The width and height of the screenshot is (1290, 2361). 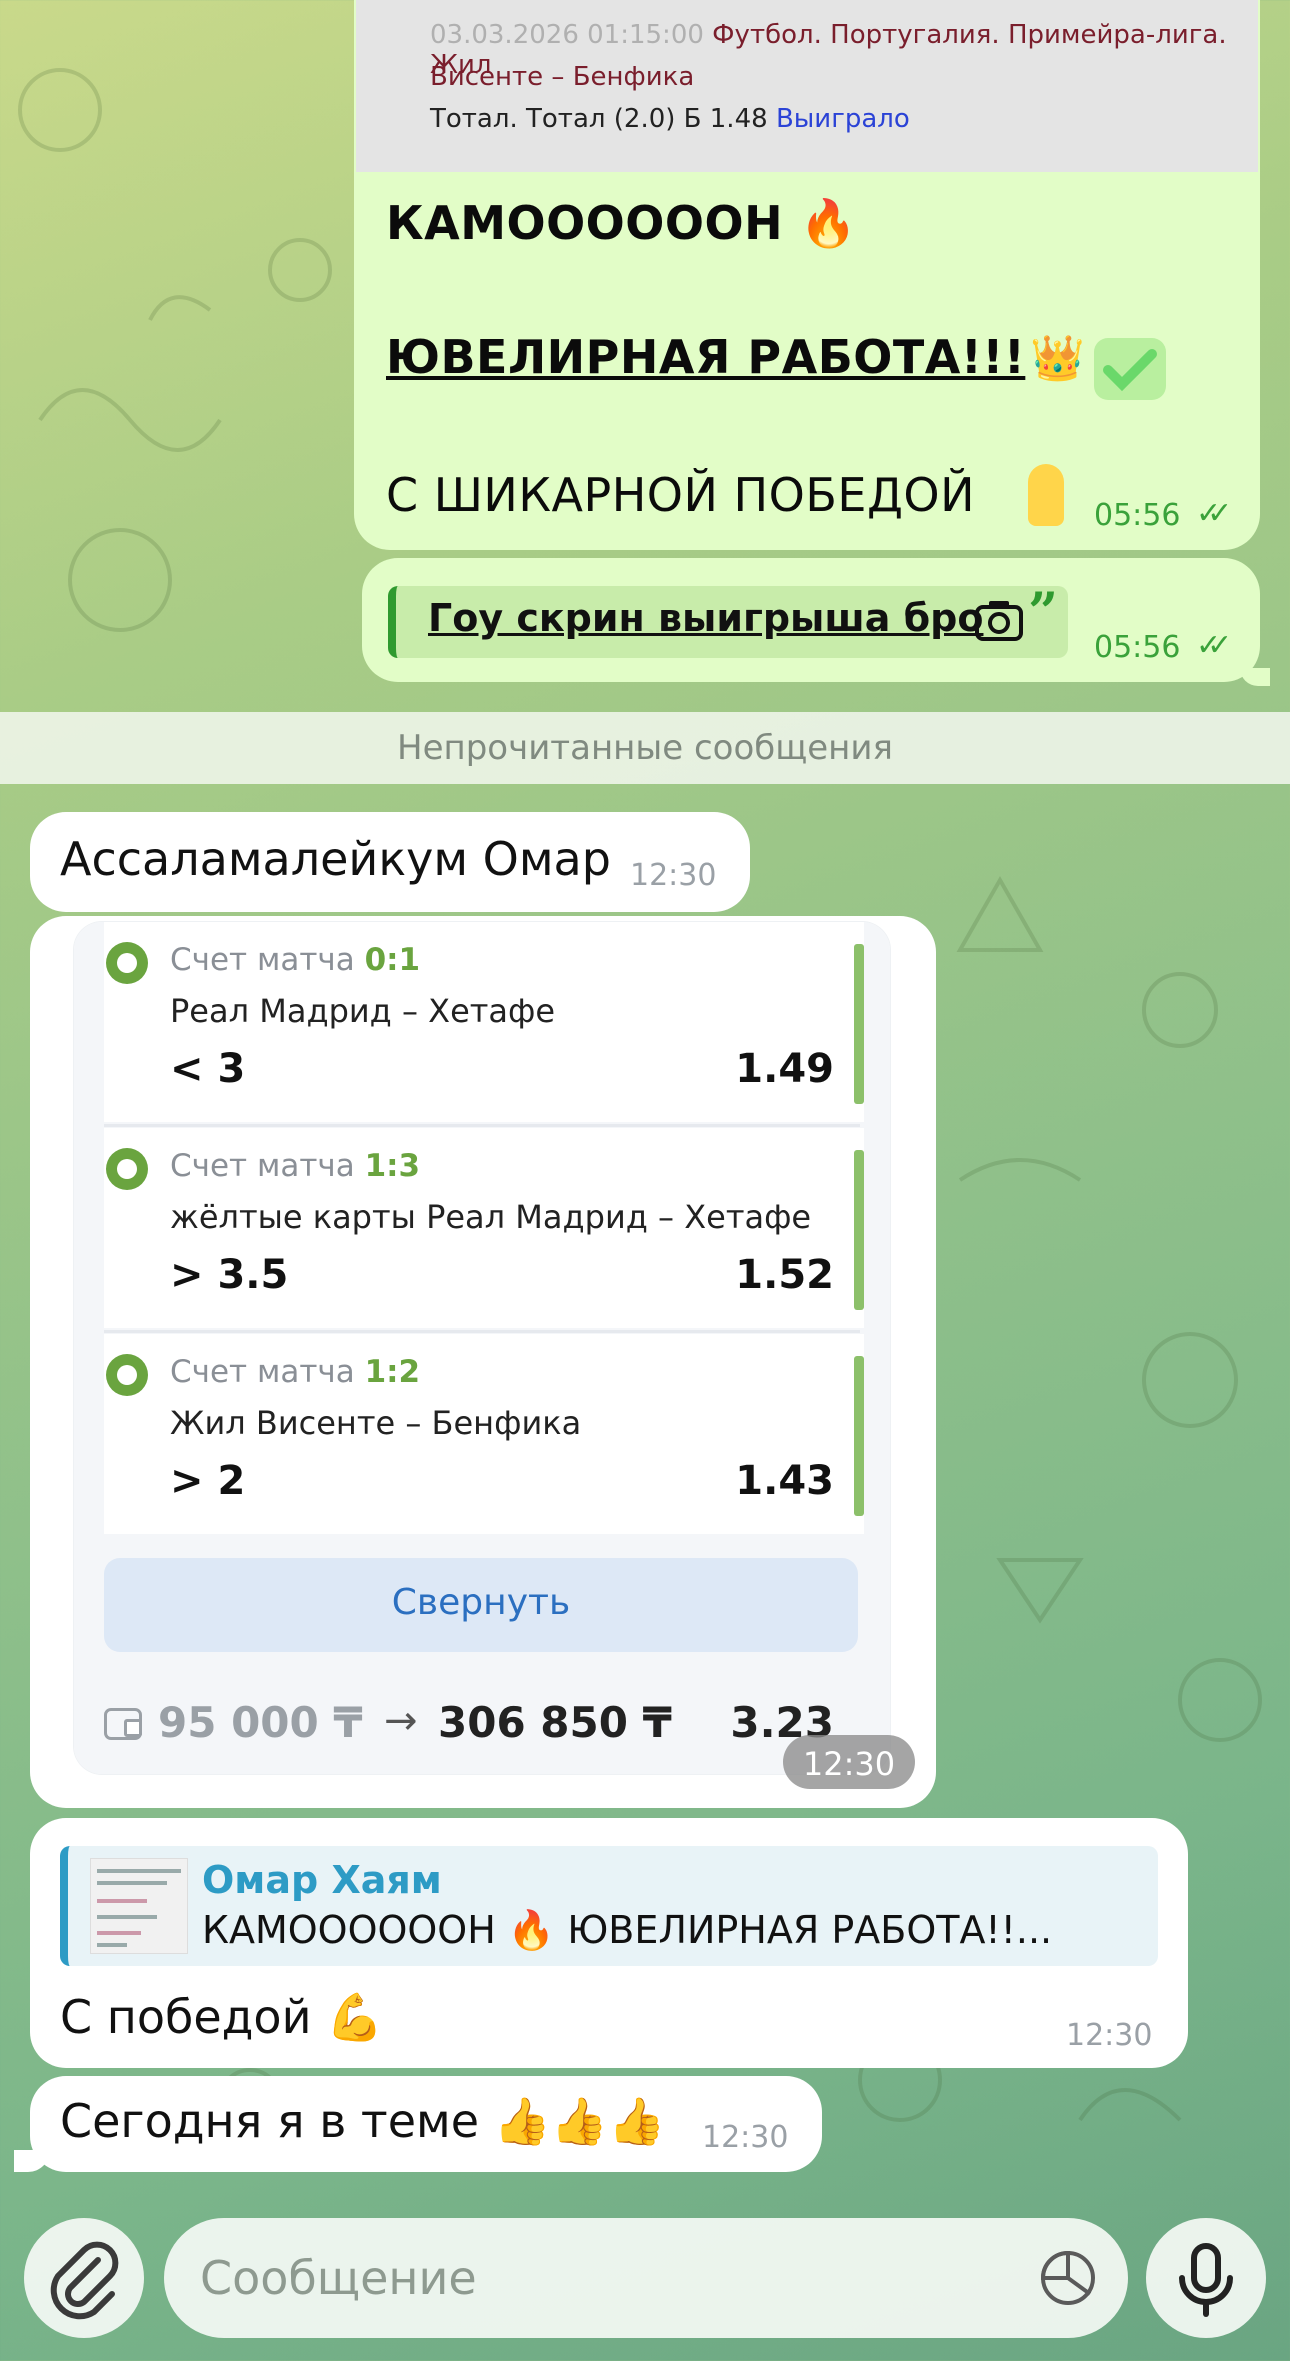 I want to click on message-line-2: ЮВЕЛИРНАЯ РАБОТА!!!, so click(x=706, y=357).